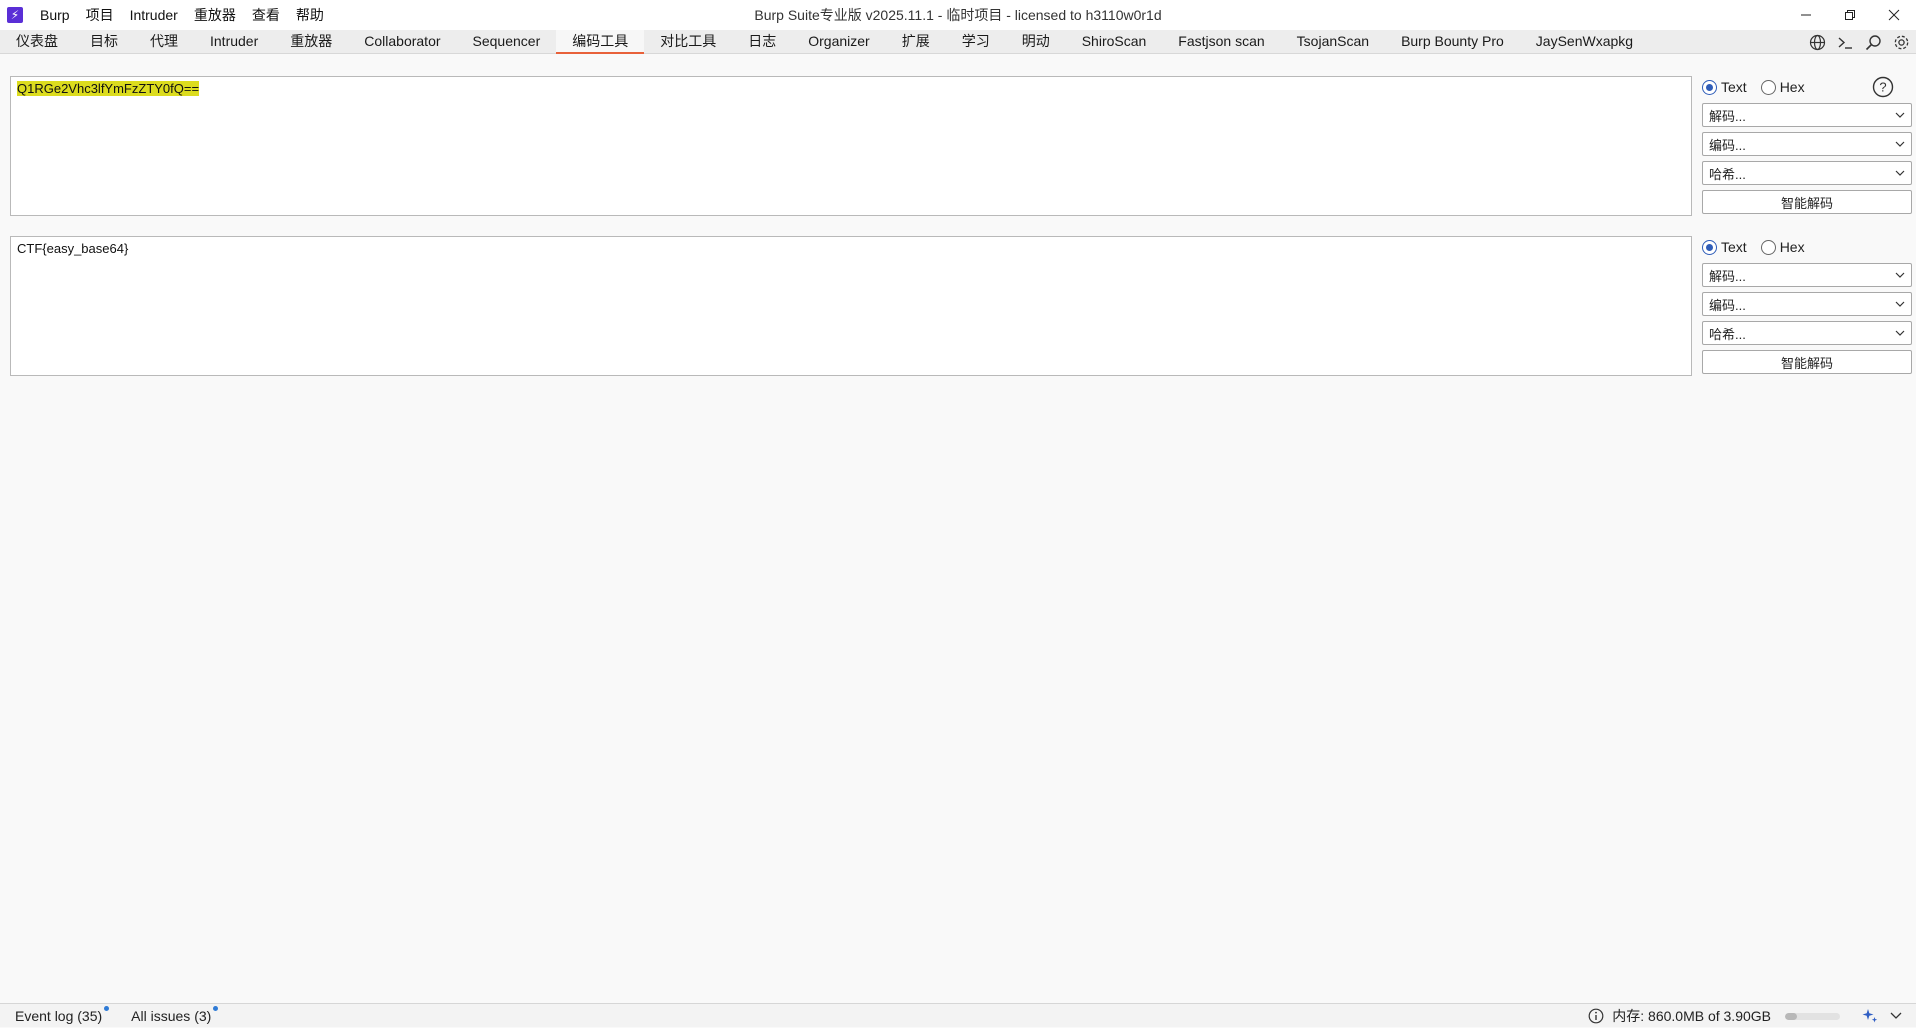 The height and width of the screenshot is (1028, 1916). What do you see at coordinates (507, 41) in the screenshot?
I see `tab-sequencer: Sequencer` at bounding box center [507, 41].